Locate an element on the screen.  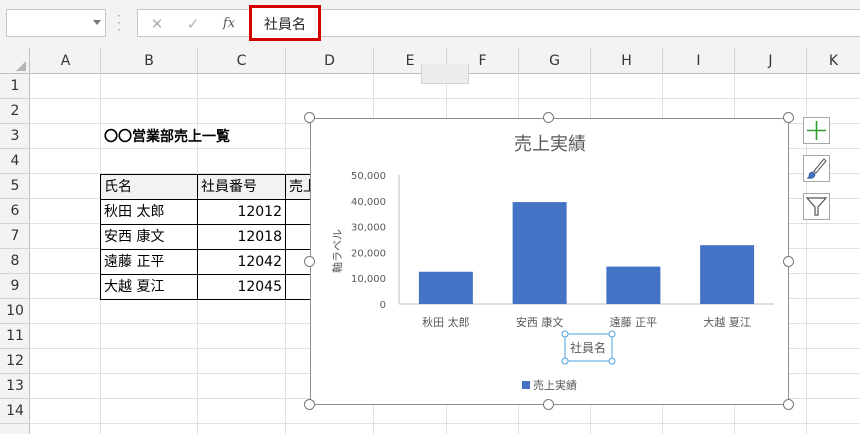
formula-highlight-box: 社員名 is located at coordinates (285, 23).